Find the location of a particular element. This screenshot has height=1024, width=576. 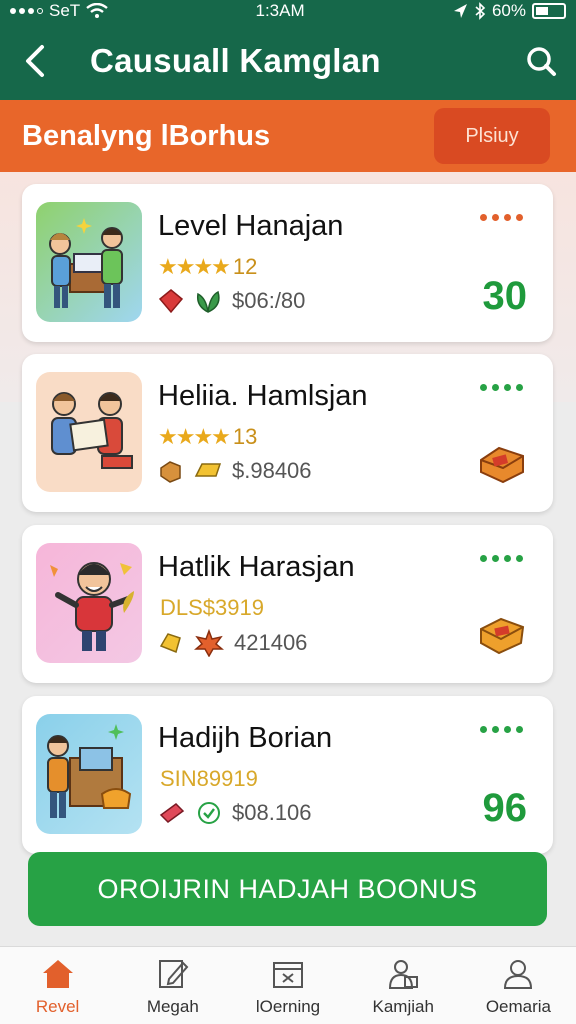

tab-label: Kamjiah is located at coordinates (403, 1006).